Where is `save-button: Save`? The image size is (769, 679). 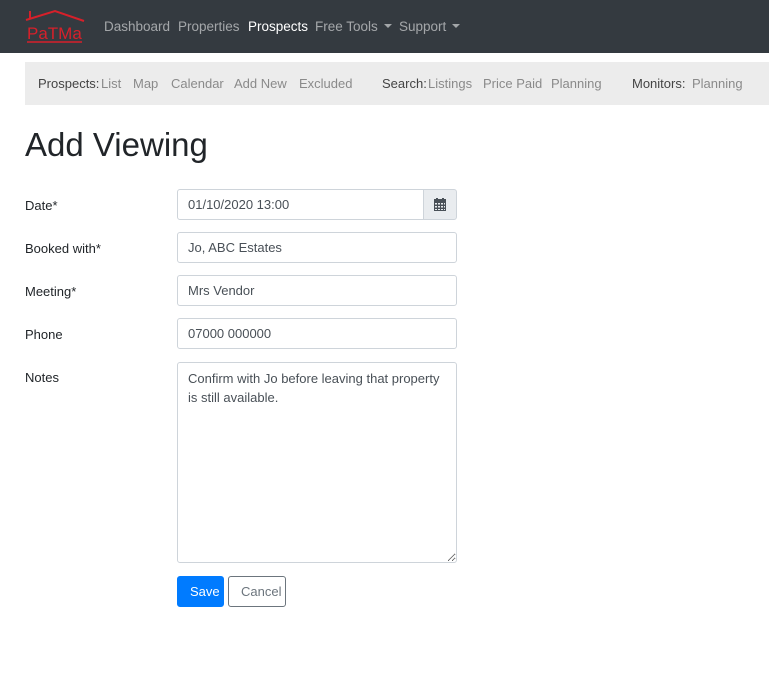 save-button: Save is located at coordinates (200, 591).